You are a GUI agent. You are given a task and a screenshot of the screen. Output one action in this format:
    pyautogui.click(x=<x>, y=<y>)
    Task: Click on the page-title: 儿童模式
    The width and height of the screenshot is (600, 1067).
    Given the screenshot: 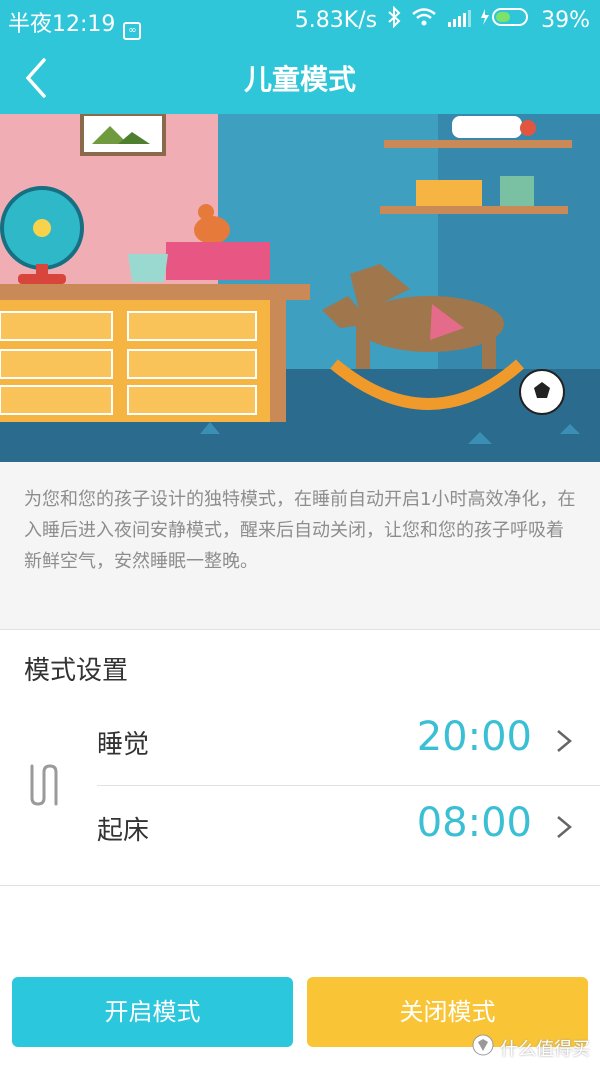 What is the action you would take?
    pyautogui.click(x=299, y=79)
    